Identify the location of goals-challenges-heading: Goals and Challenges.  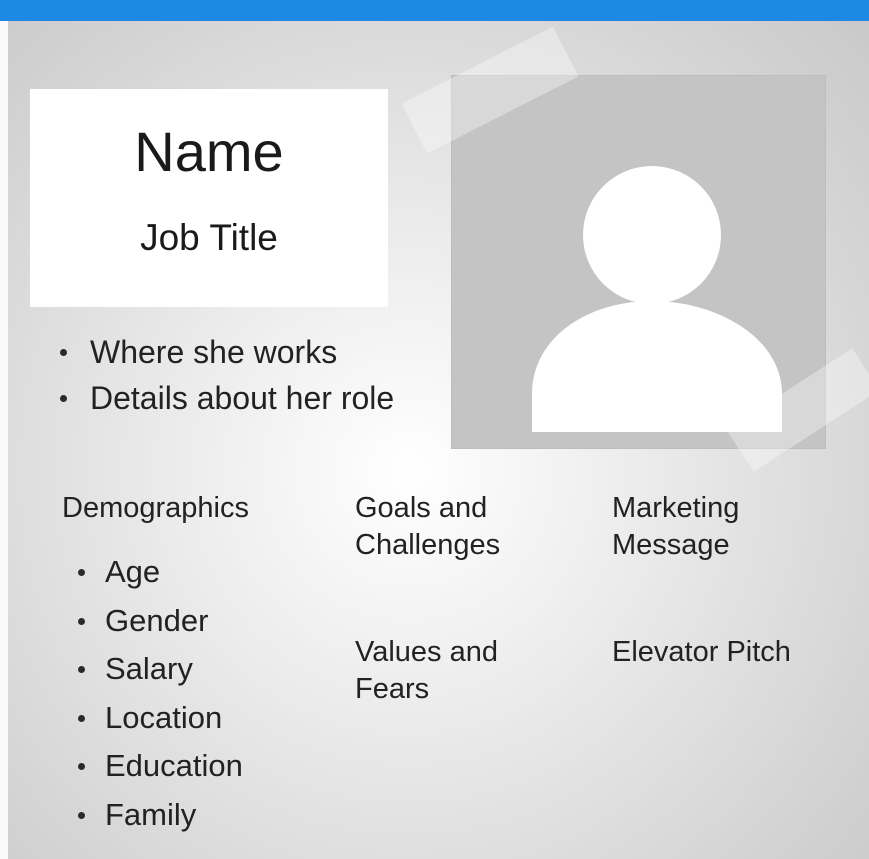
(455, 527).